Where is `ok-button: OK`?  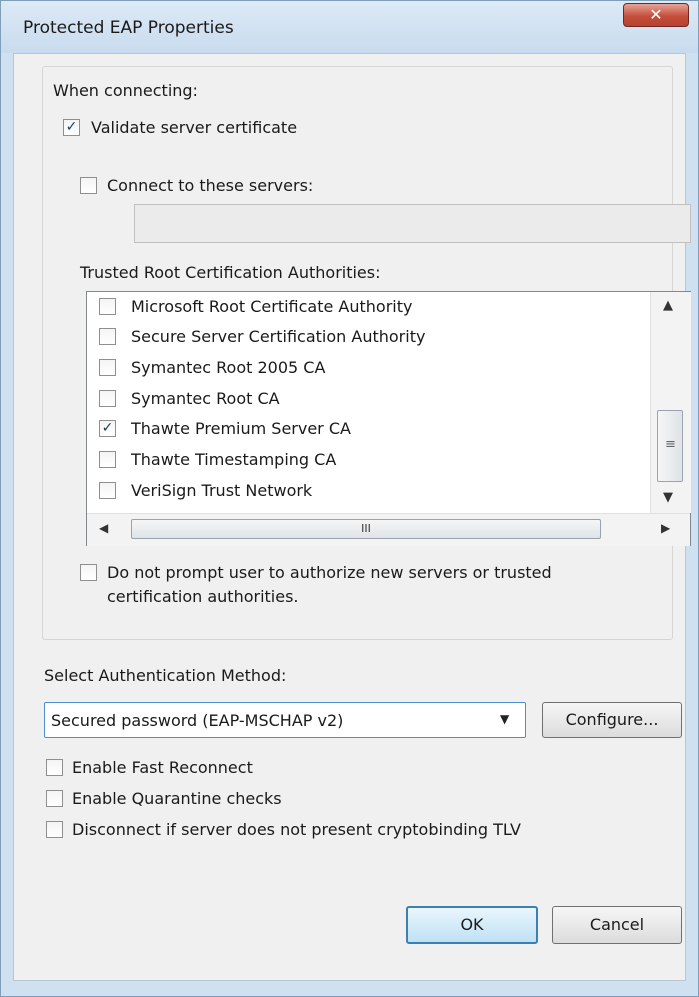
ok-button: OK is located at coordinates (472, 925).